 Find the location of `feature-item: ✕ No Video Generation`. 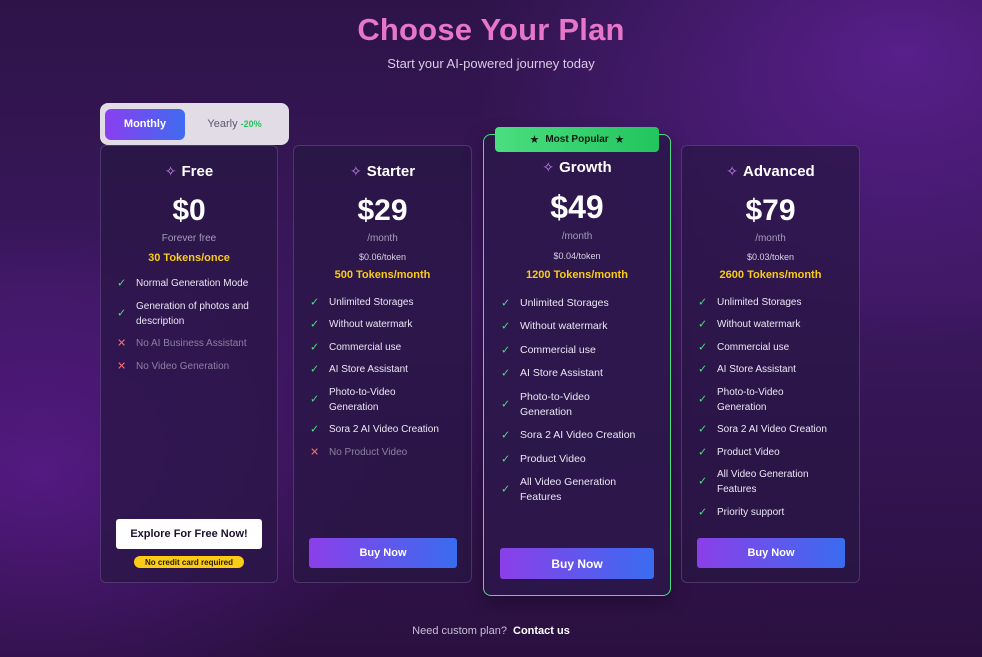

feature-item: ✕ No Video Generation is located at coordinates (173, 366).